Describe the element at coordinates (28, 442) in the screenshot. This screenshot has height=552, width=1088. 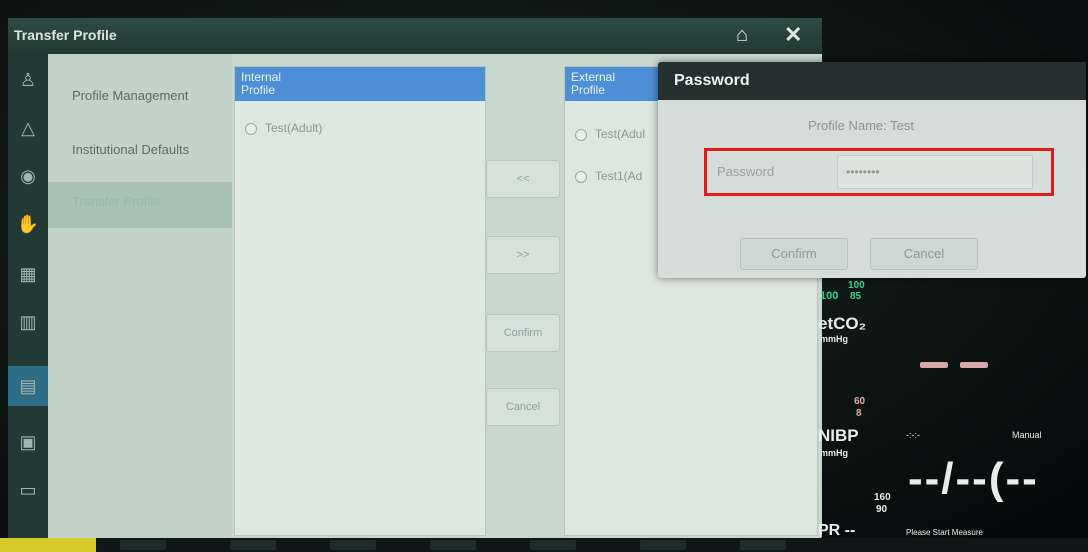
I see `document-icon: ▣` at that location.